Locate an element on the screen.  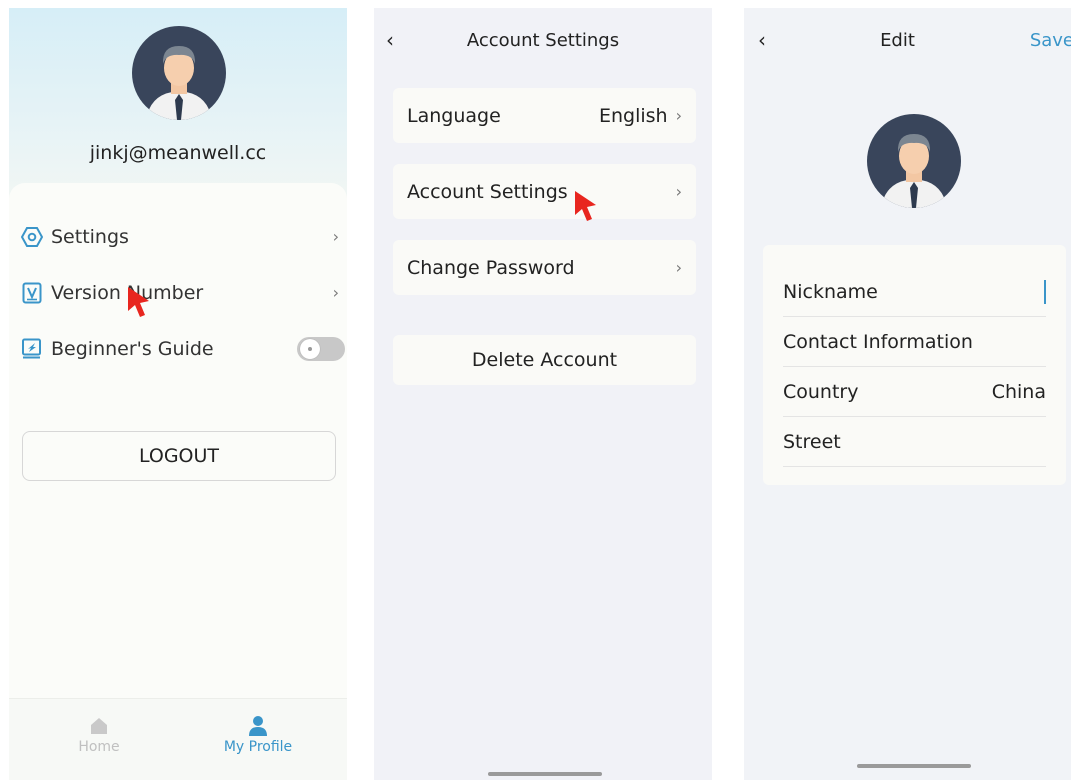
nav-bar: ‹ Edit Save is located at coordinates (907, 41).